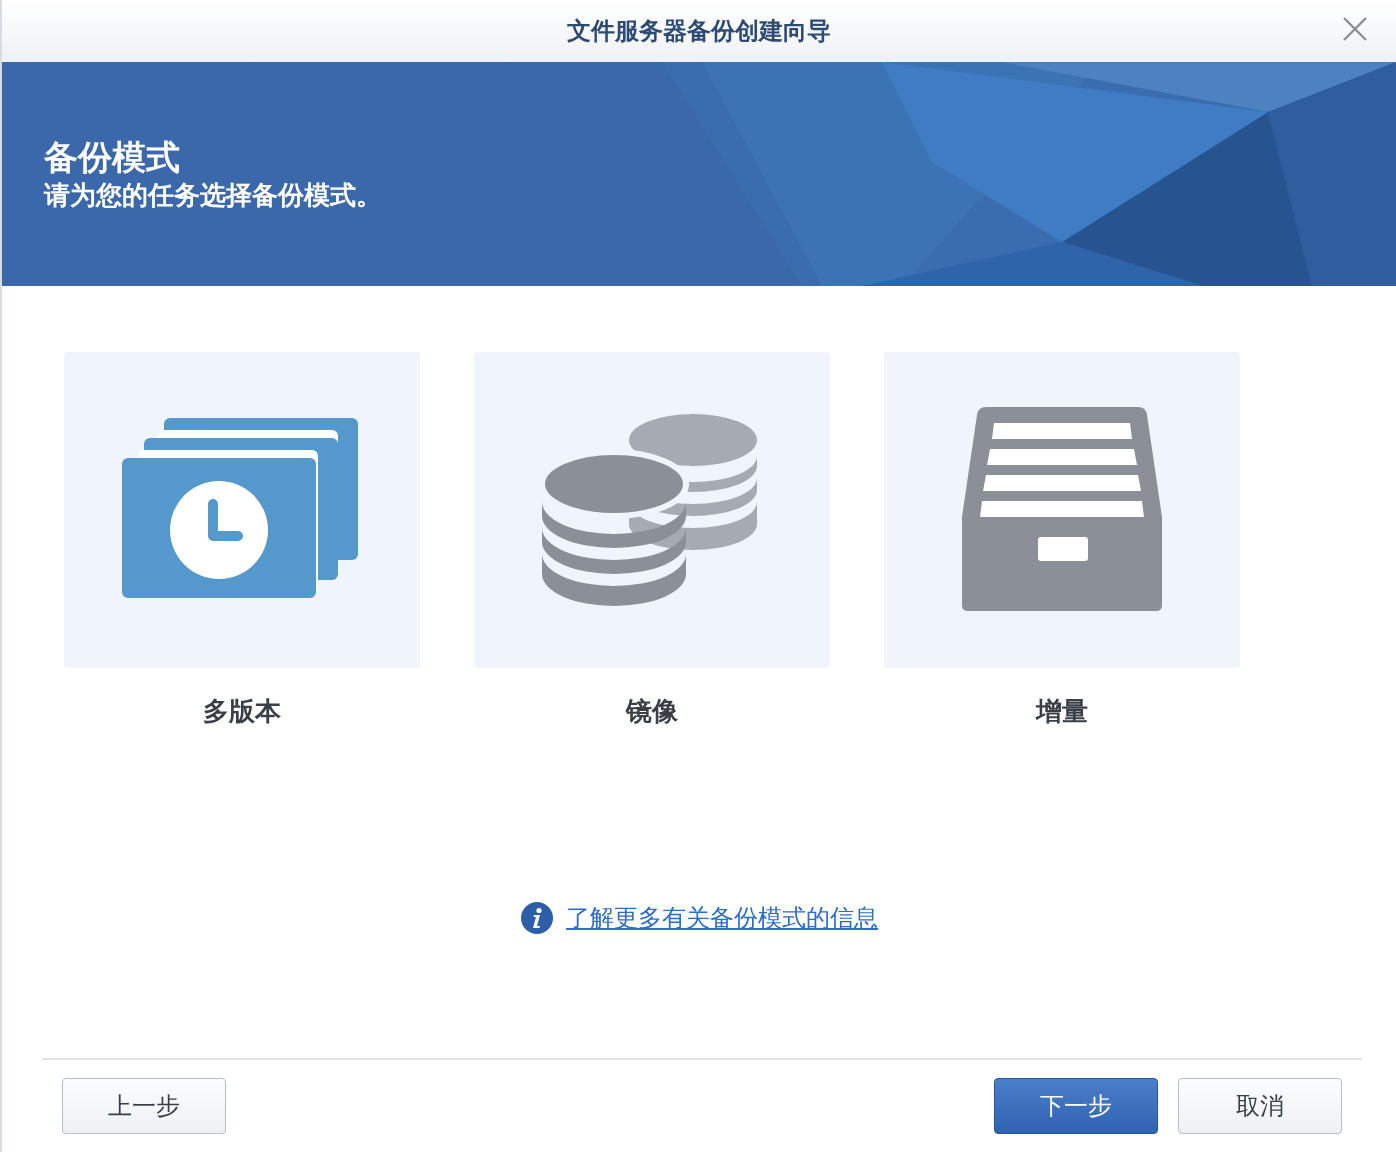 The image size is (1396, 1152). I want to click on back-button: 上一步, so click(144, 1106).